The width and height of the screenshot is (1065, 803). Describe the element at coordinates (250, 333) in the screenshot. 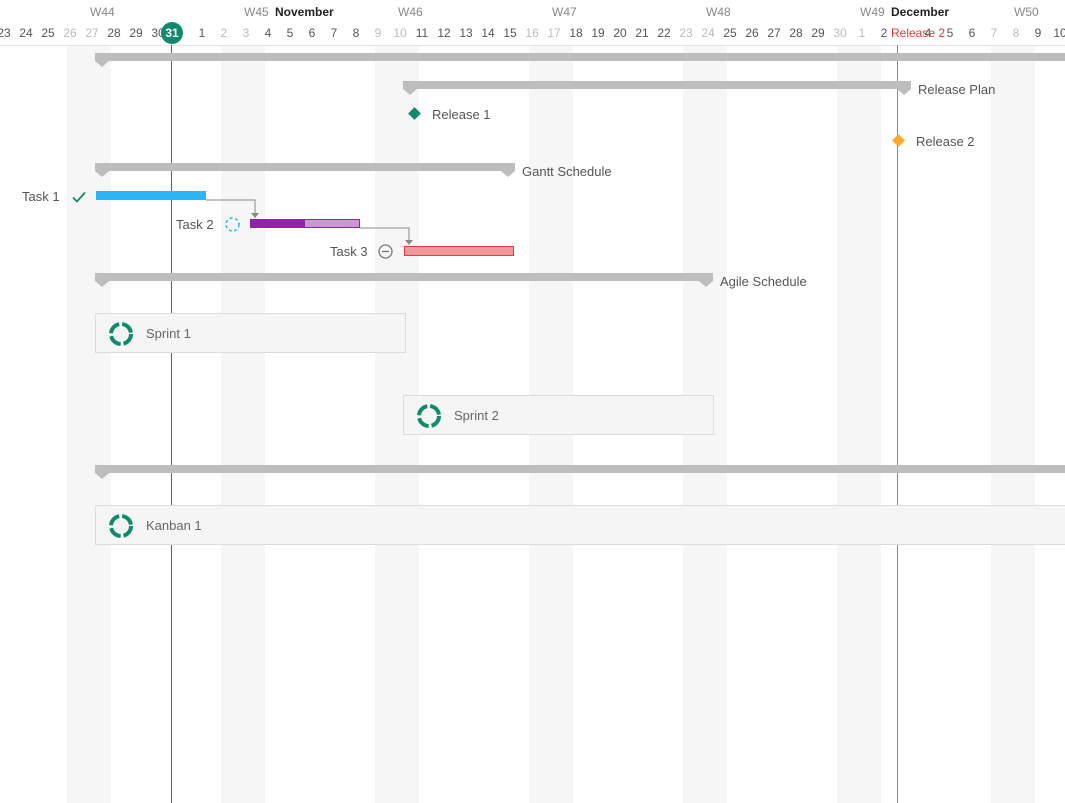

I see `sprint1-block: Sprint 1` at that location.